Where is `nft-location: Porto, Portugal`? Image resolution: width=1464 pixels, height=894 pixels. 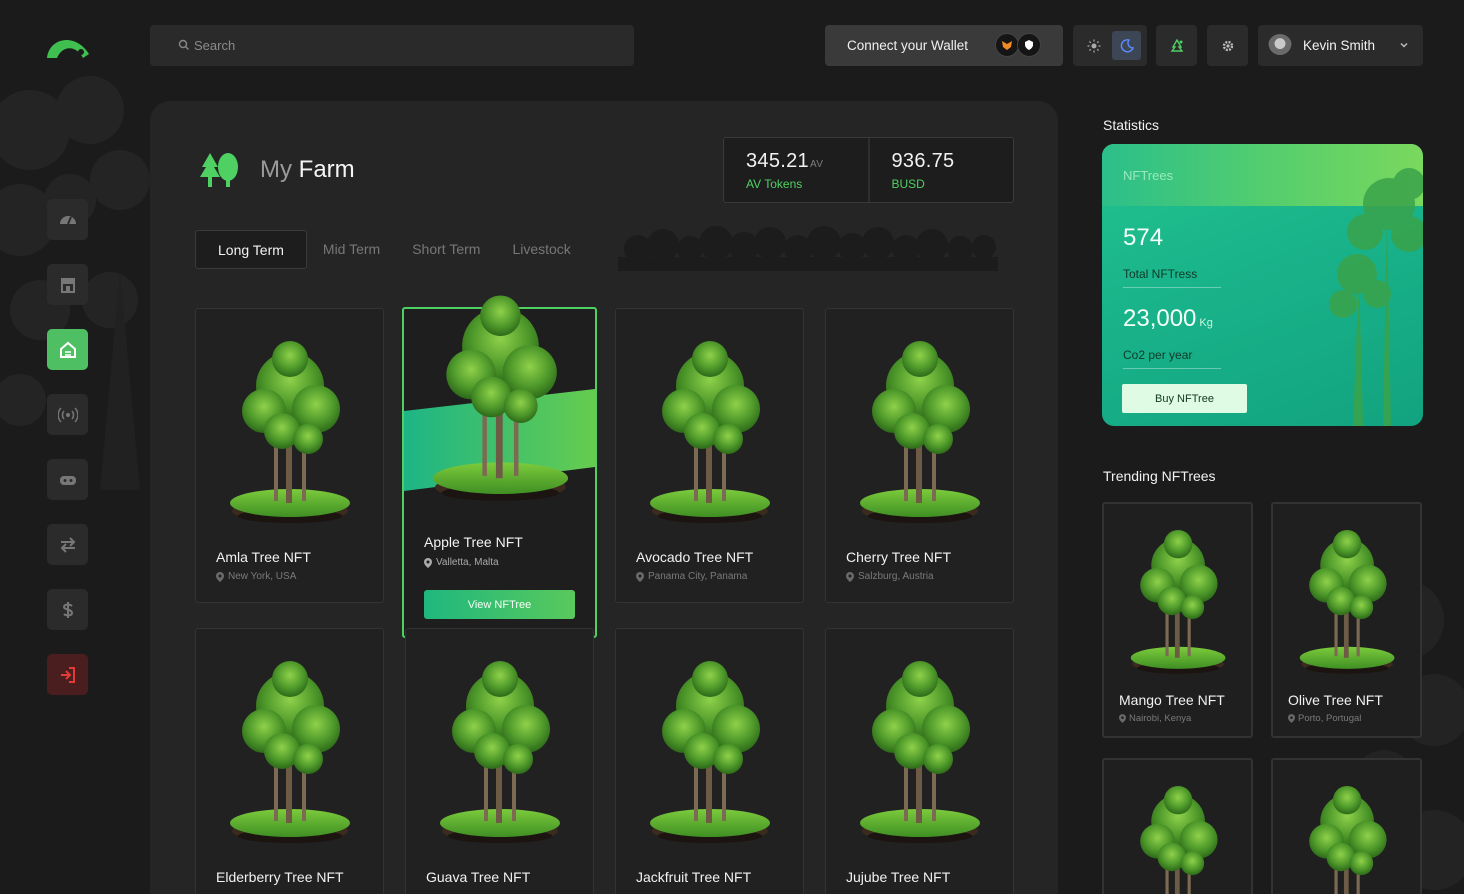 nft-location: Porto, Portugal is located at coordinates (1324, 718).